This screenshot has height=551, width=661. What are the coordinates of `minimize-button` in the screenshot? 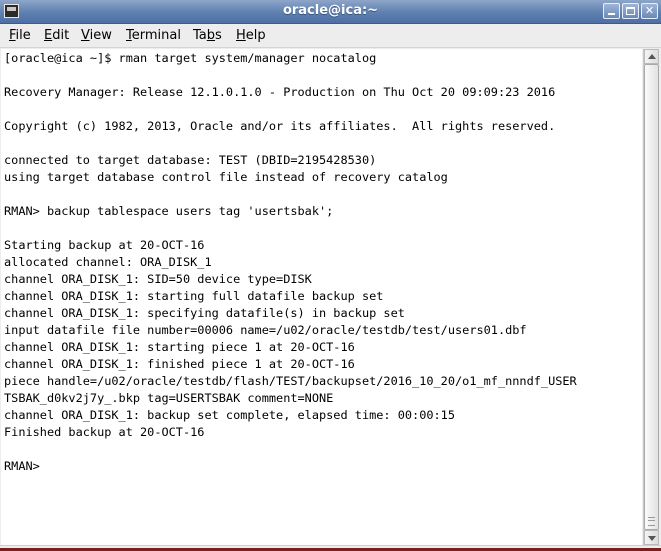 It's located at (611, 11).